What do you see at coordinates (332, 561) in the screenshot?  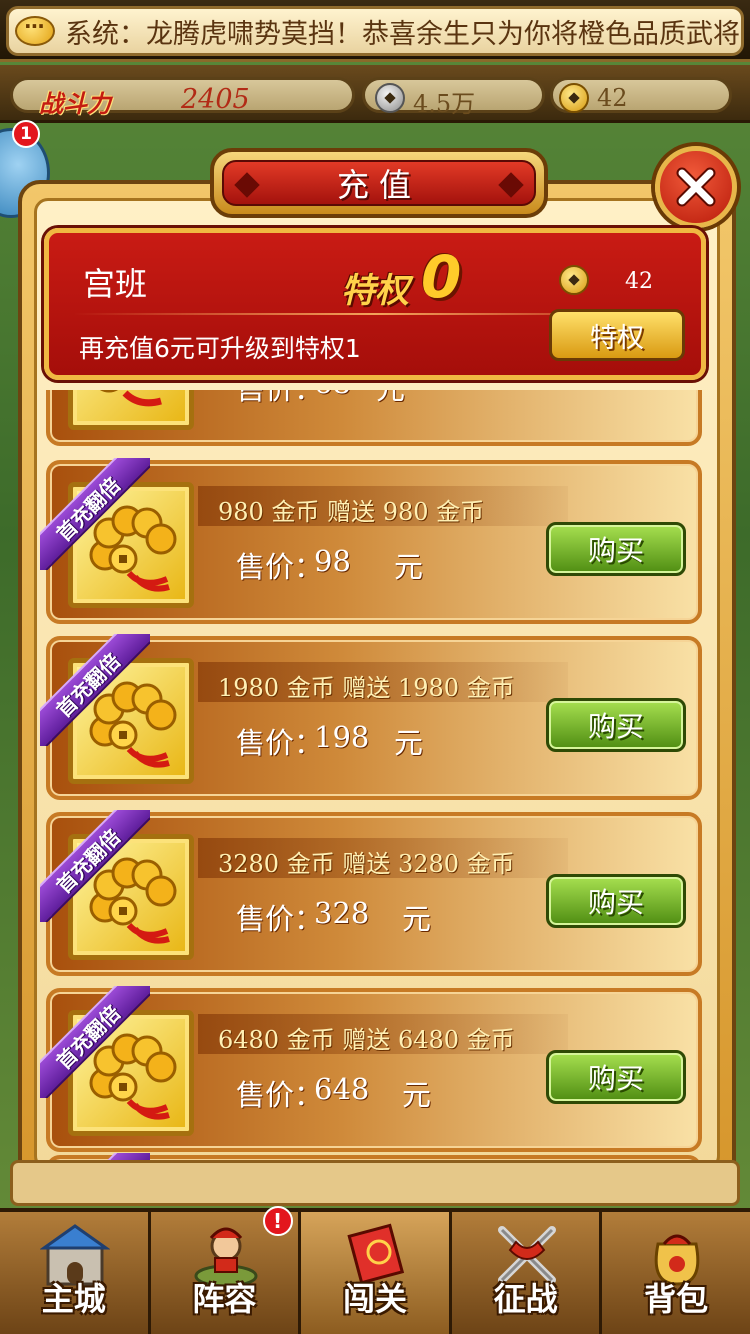 I see `price-value: 98` at bounding box center [332, 561].